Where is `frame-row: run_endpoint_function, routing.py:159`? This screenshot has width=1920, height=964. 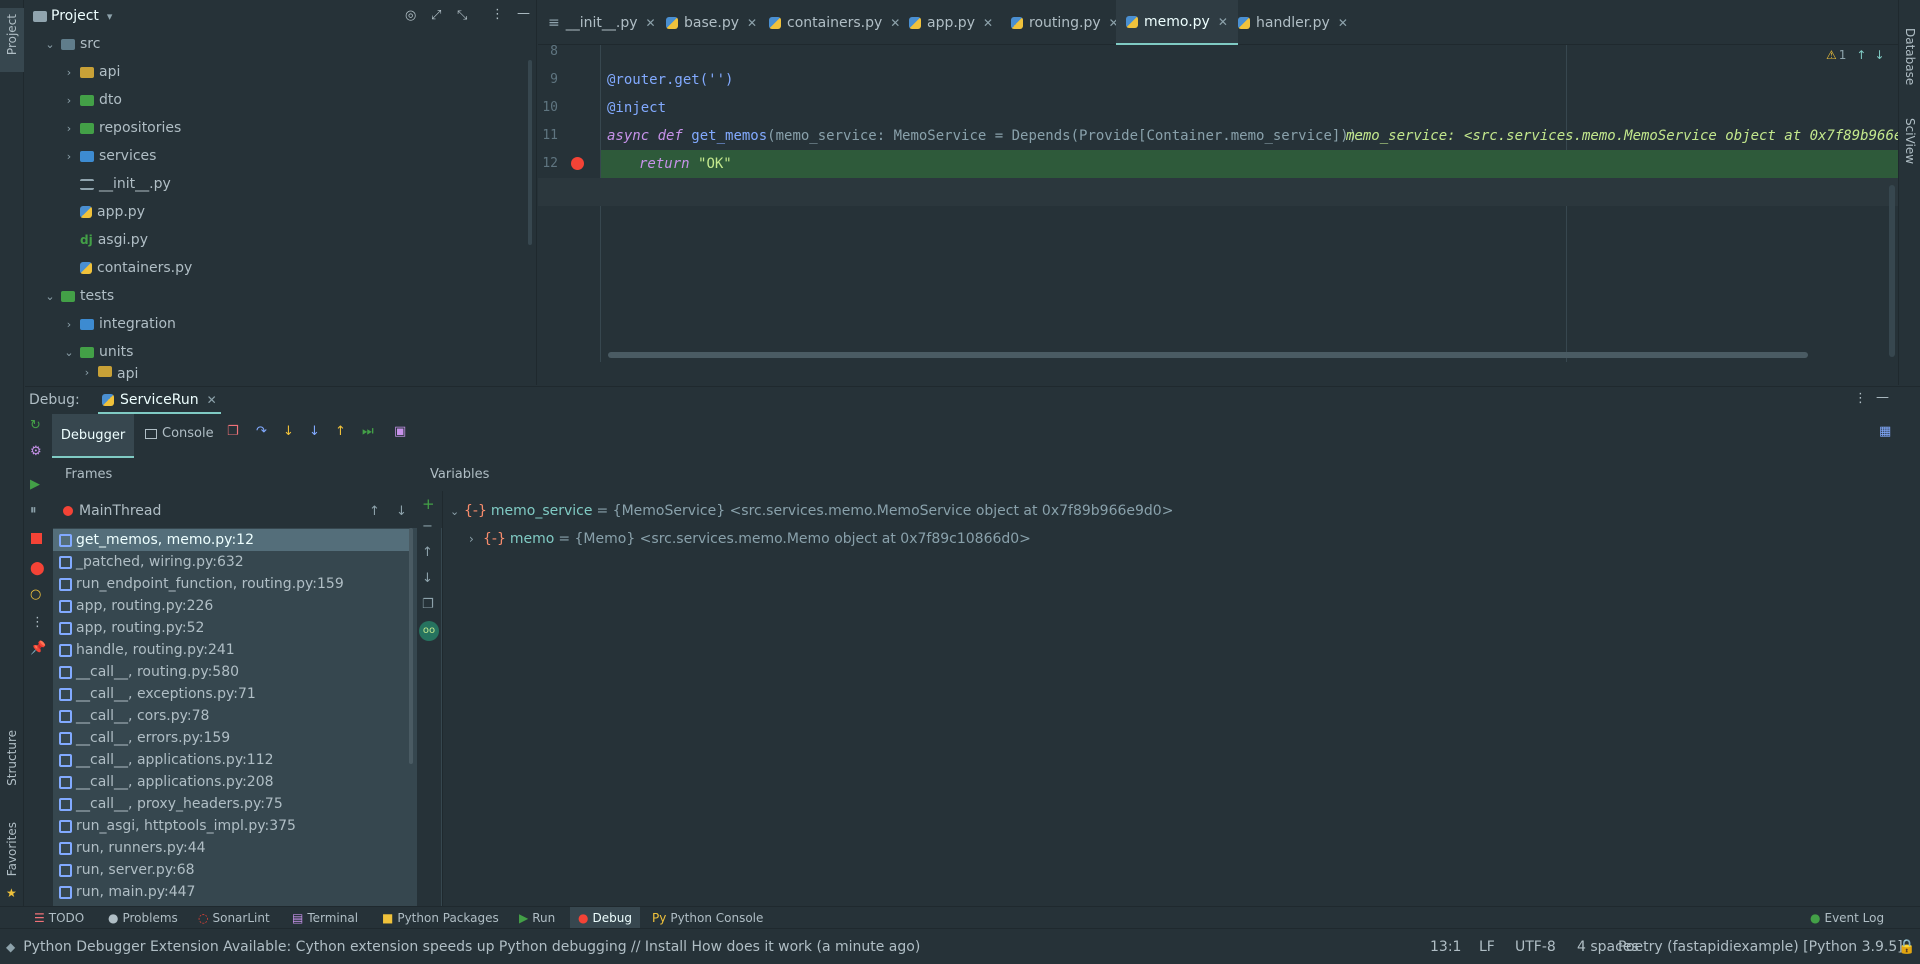
frame-row: run_endpoint_function, routing.py:159 is located at coordinates (232, 584).